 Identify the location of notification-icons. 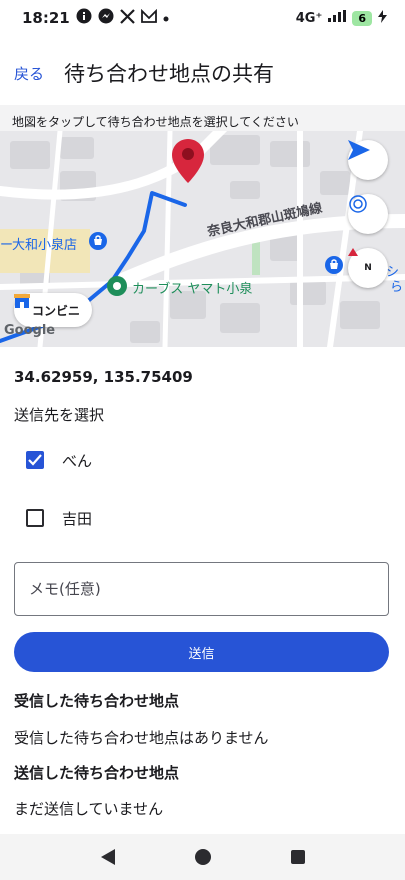
(122, 18).